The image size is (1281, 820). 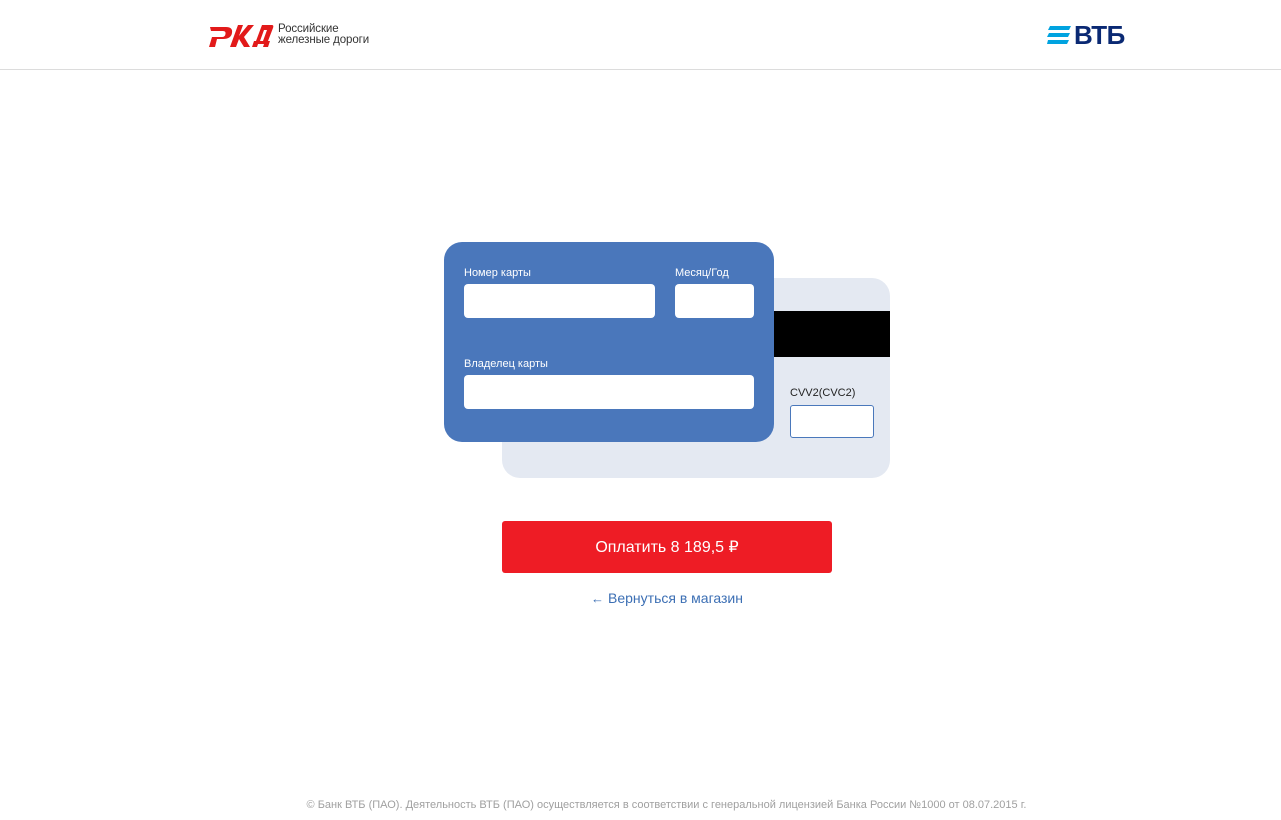 What do you see at coordinates (559, 301) in the screenshot?
I see `card-number-input` at bounding box center [559, 301].